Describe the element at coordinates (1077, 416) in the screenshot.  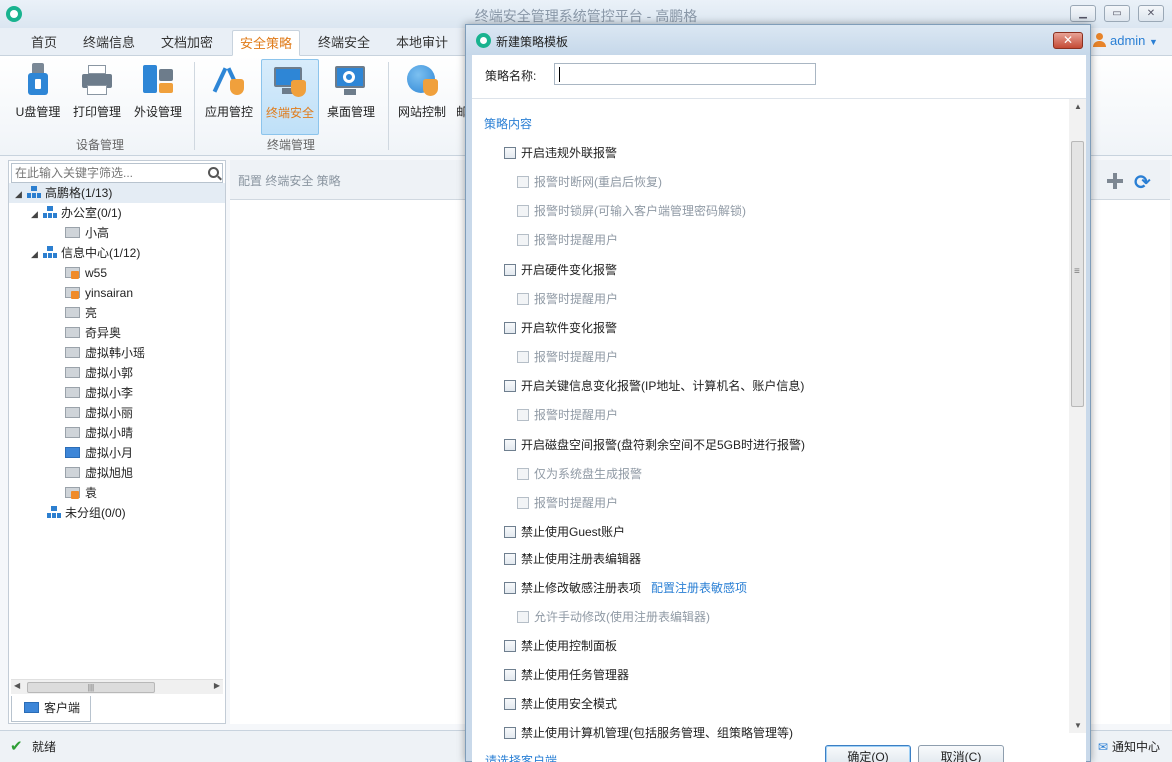
I see `policy-vertical-scrollbar: ▲ ▼` at that location.